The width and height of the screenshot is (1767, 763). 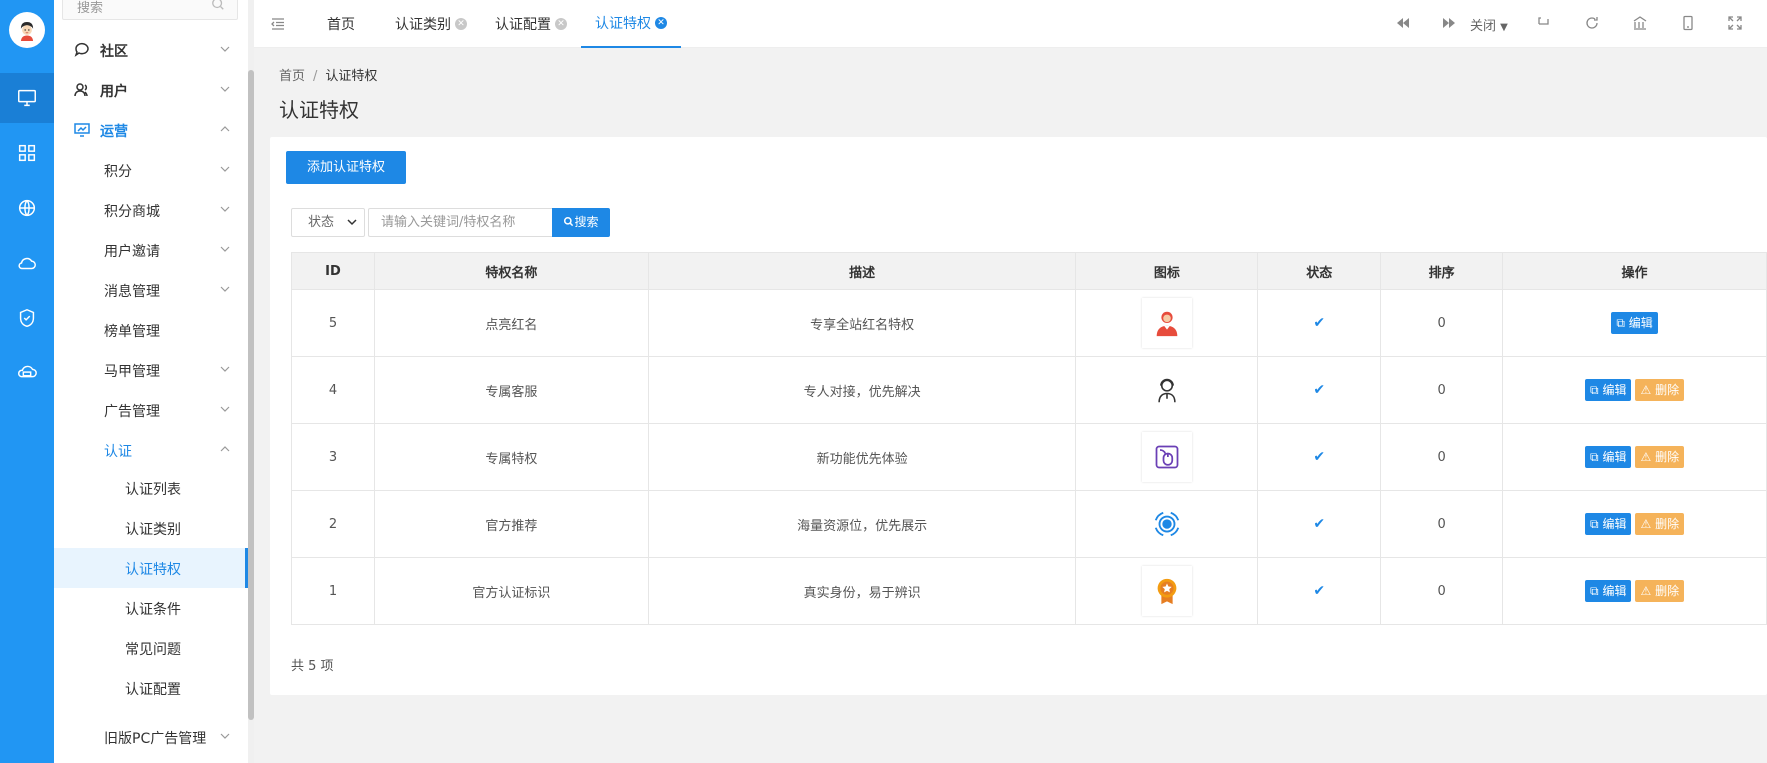 What do you see at coordinates (118, 452) in the screenshot?
I see `sidebar-item-label: 认证` at bounding box center [118, 452].